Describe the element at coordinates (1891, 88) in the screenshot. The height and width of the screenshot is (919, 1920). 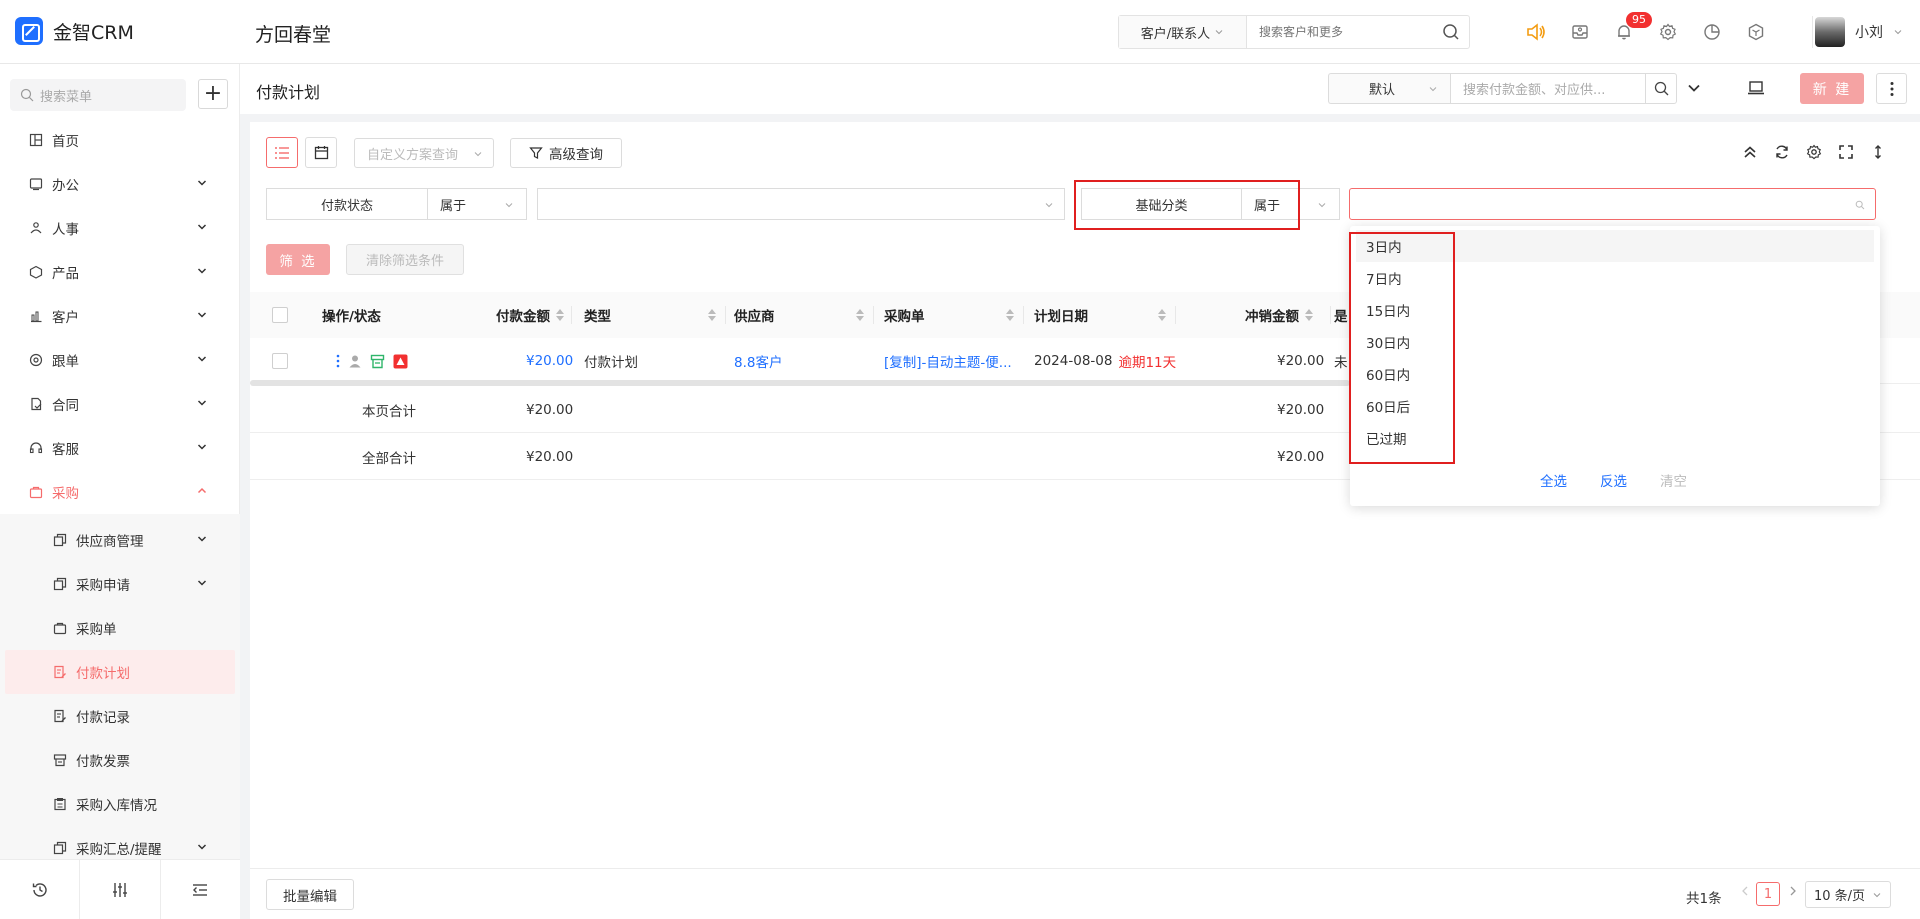
I see `more-button` at that location.